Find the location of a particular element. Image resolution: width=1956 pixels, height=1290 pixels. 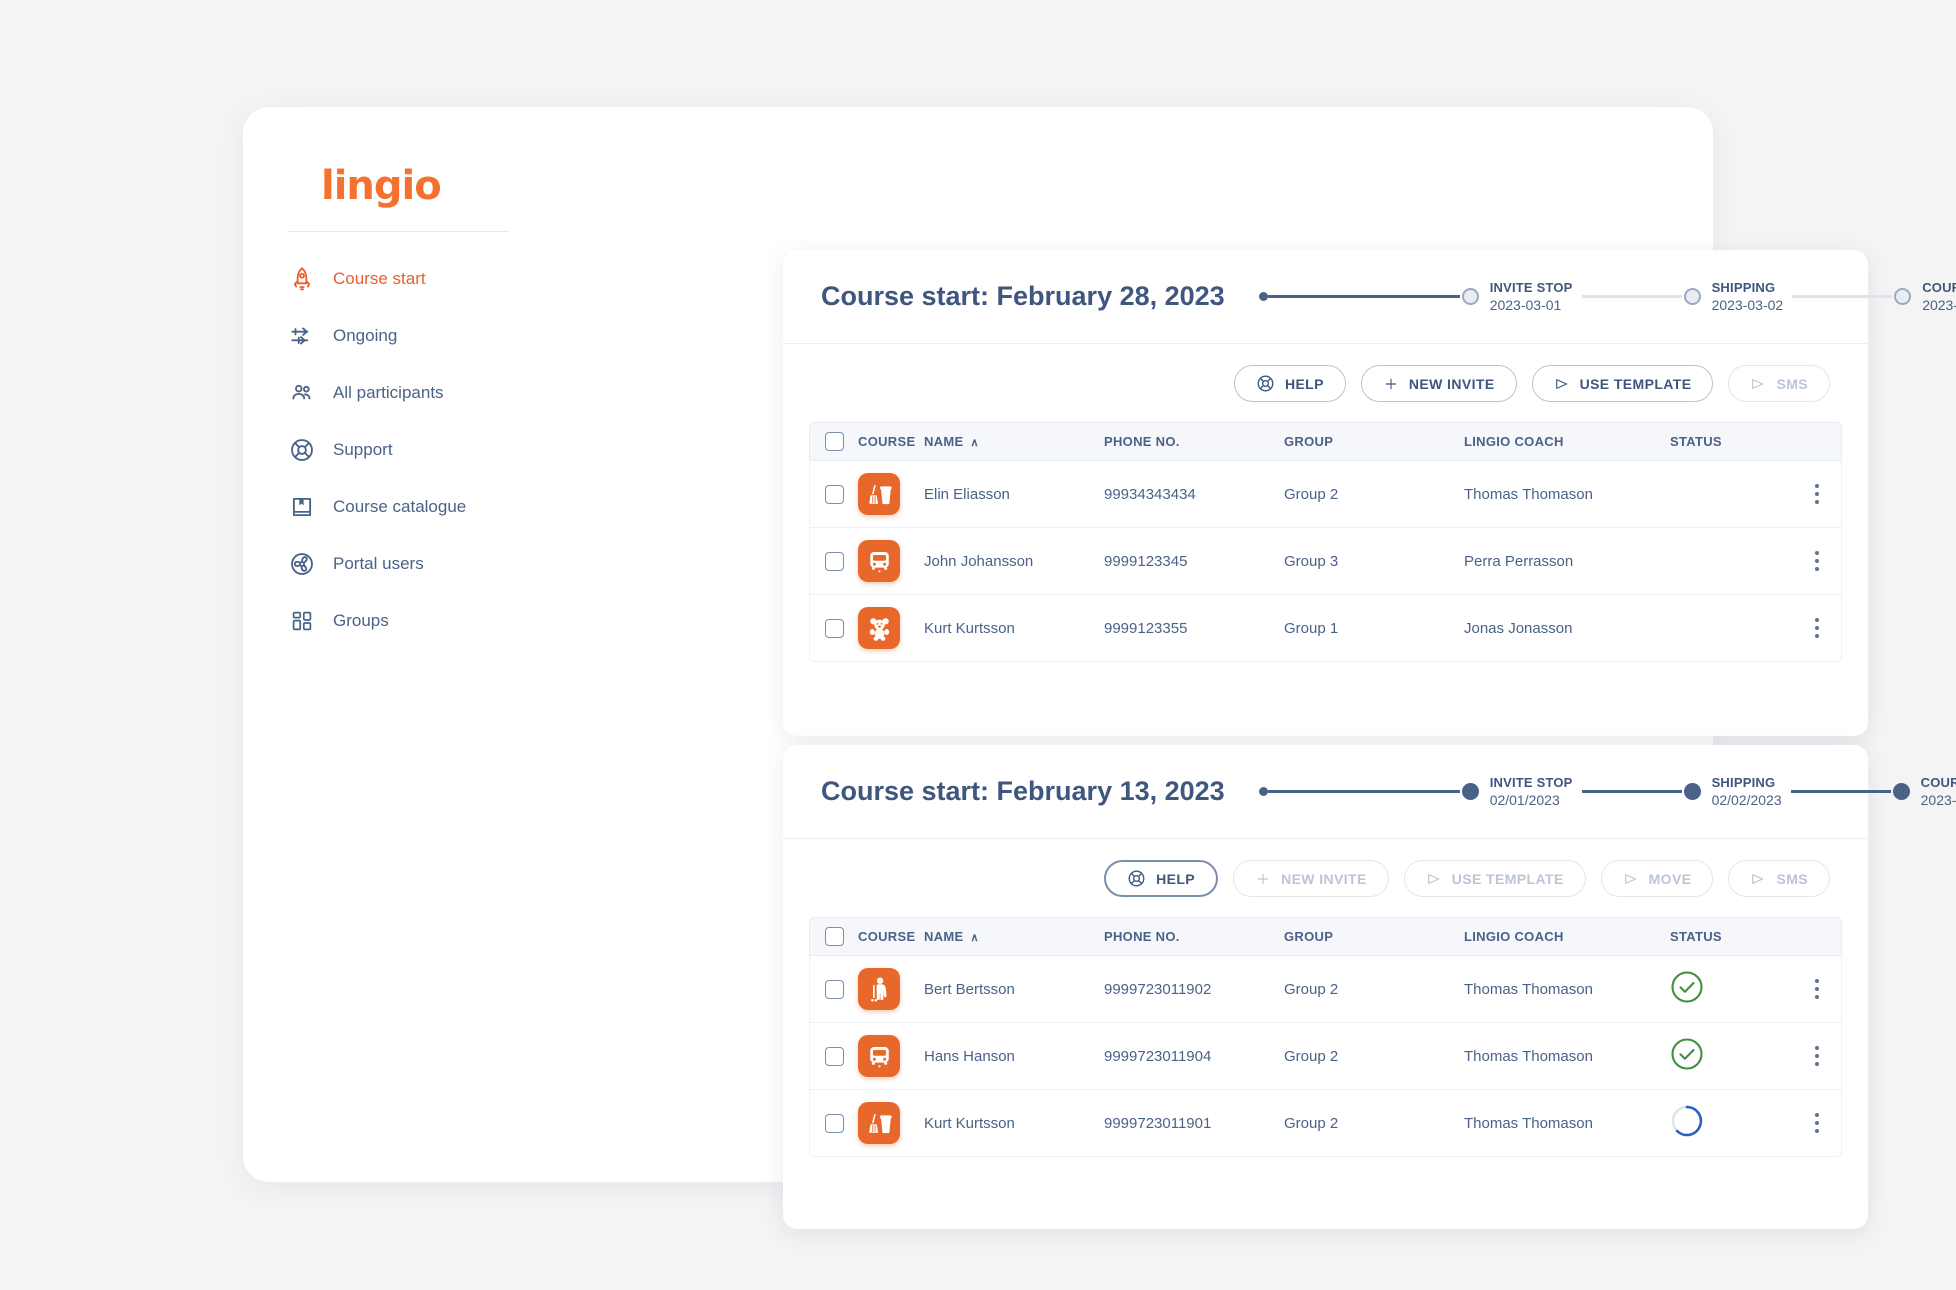

sidebar-item-course-start: Course start is located at coordinates (415, 278).